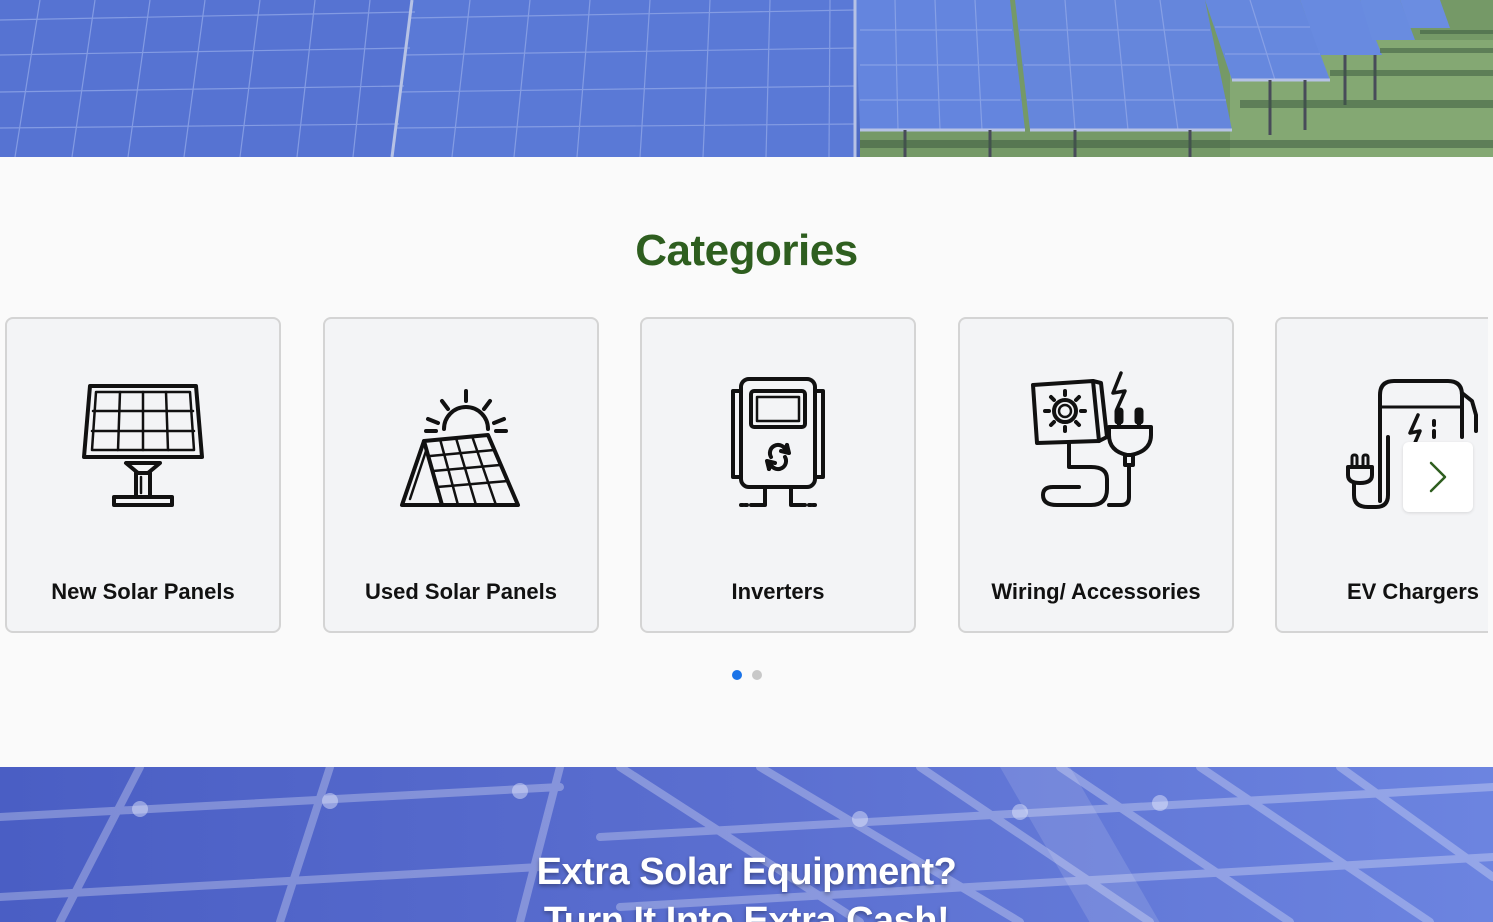  I want to click on category-card-used-solar-panels: Used Solar Panels, so click(461, 475).